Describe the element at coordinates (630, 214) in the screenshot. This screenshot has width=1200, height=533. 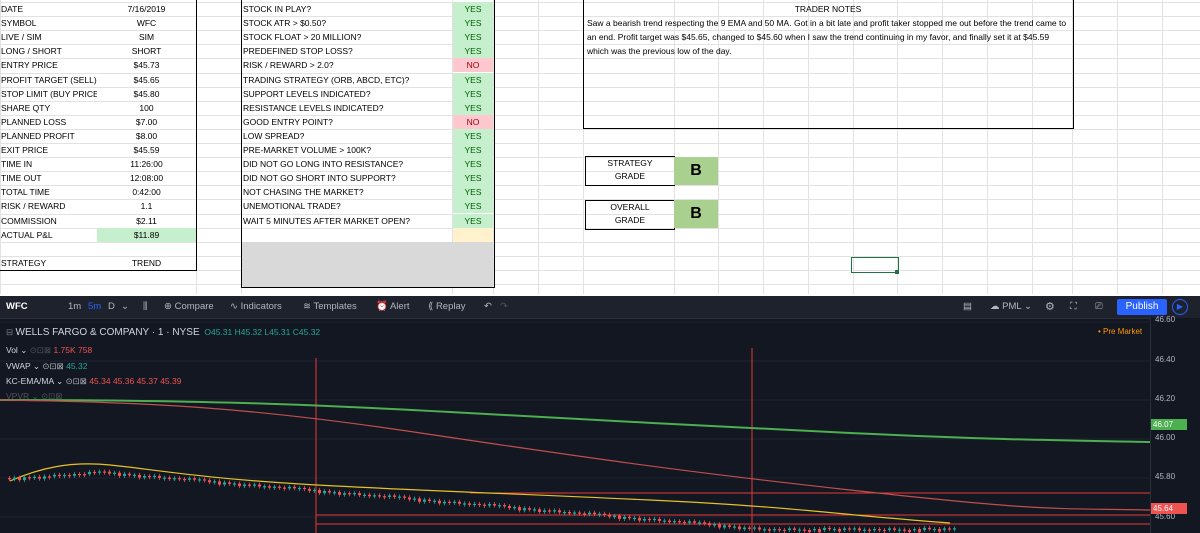
I see `overall-grade-label: OVERALL GRADE` at that location.